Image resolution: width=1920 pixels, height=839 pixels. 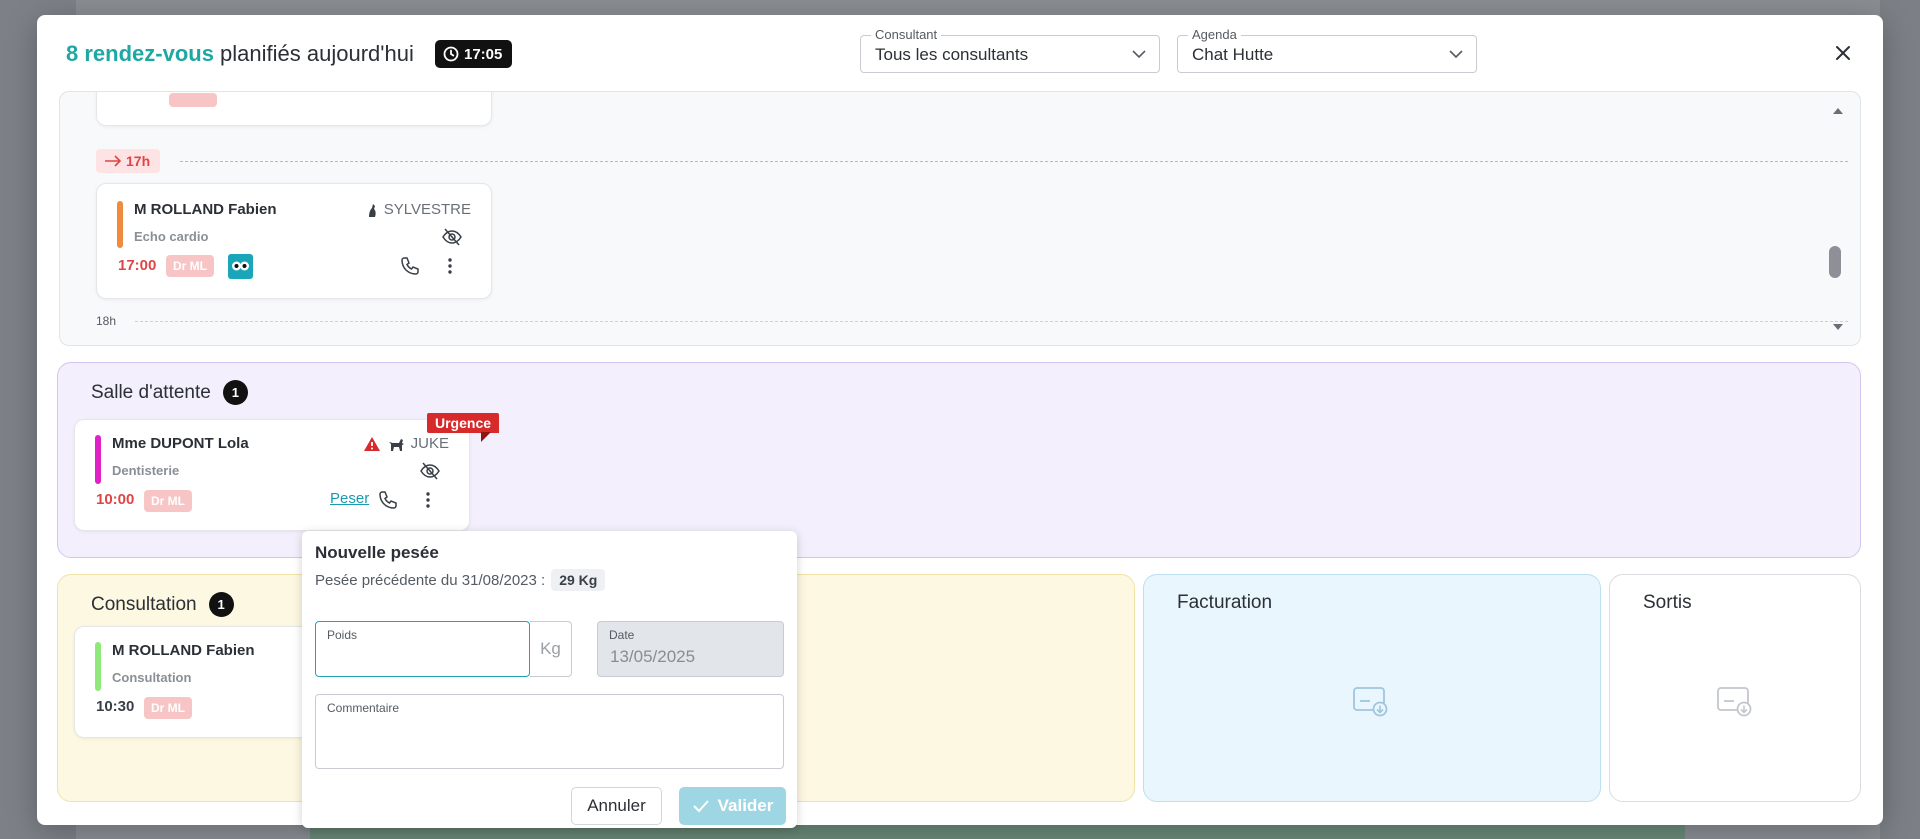 What do you see at coordinates (342, 635) in the screenshot?
I see `weight-label: Poids` at bounding box center [342, 635].